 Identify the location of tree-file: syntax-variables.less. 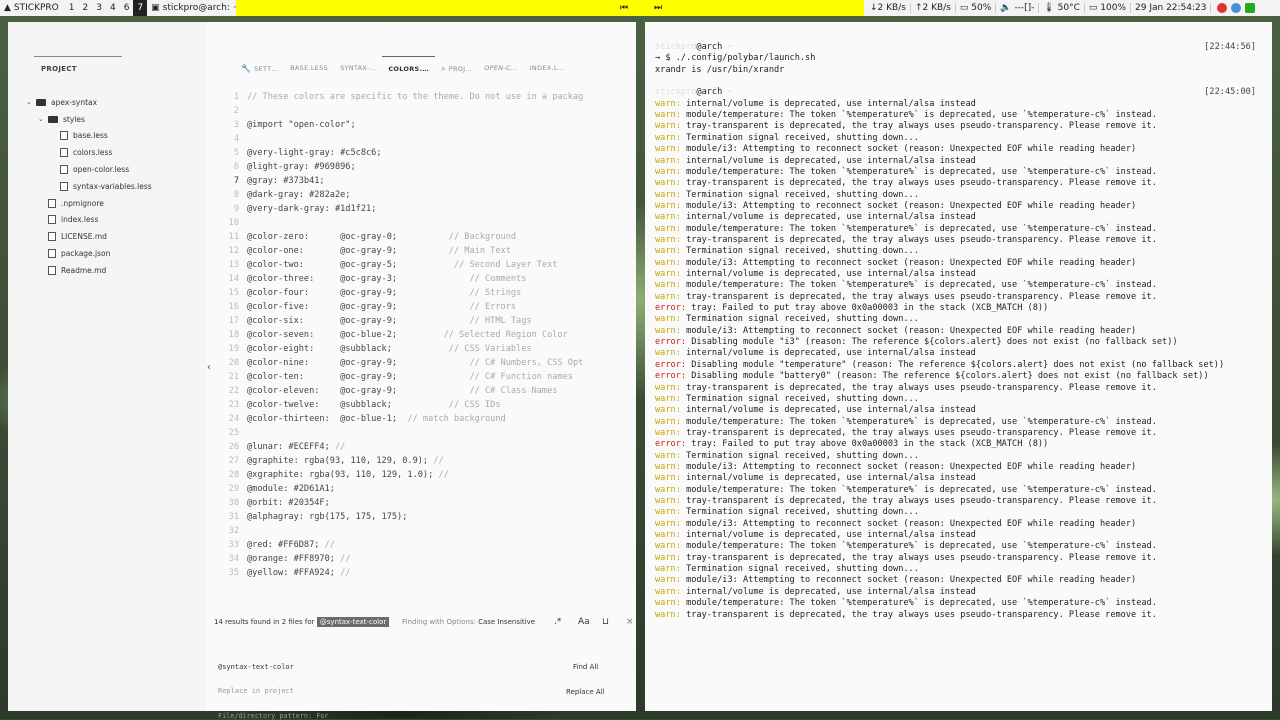
(89, 186).